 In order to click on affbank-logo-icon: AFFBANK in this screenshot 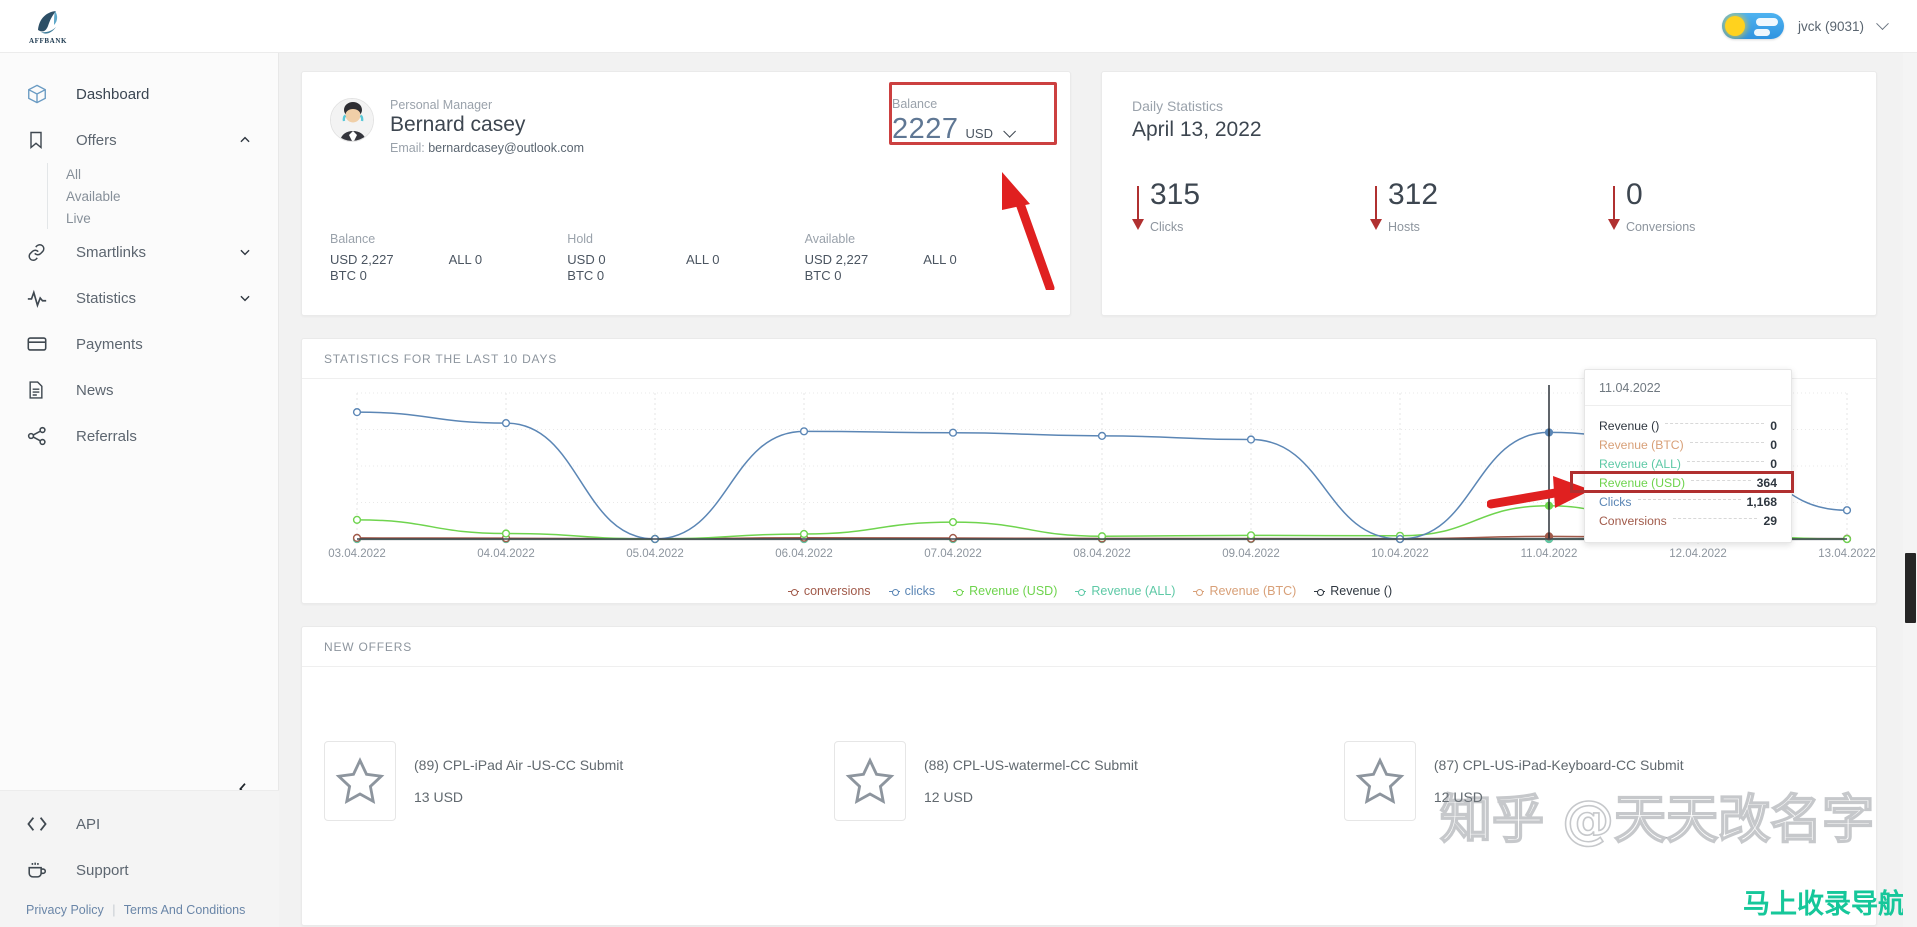, I will do `click(48, 26)`.